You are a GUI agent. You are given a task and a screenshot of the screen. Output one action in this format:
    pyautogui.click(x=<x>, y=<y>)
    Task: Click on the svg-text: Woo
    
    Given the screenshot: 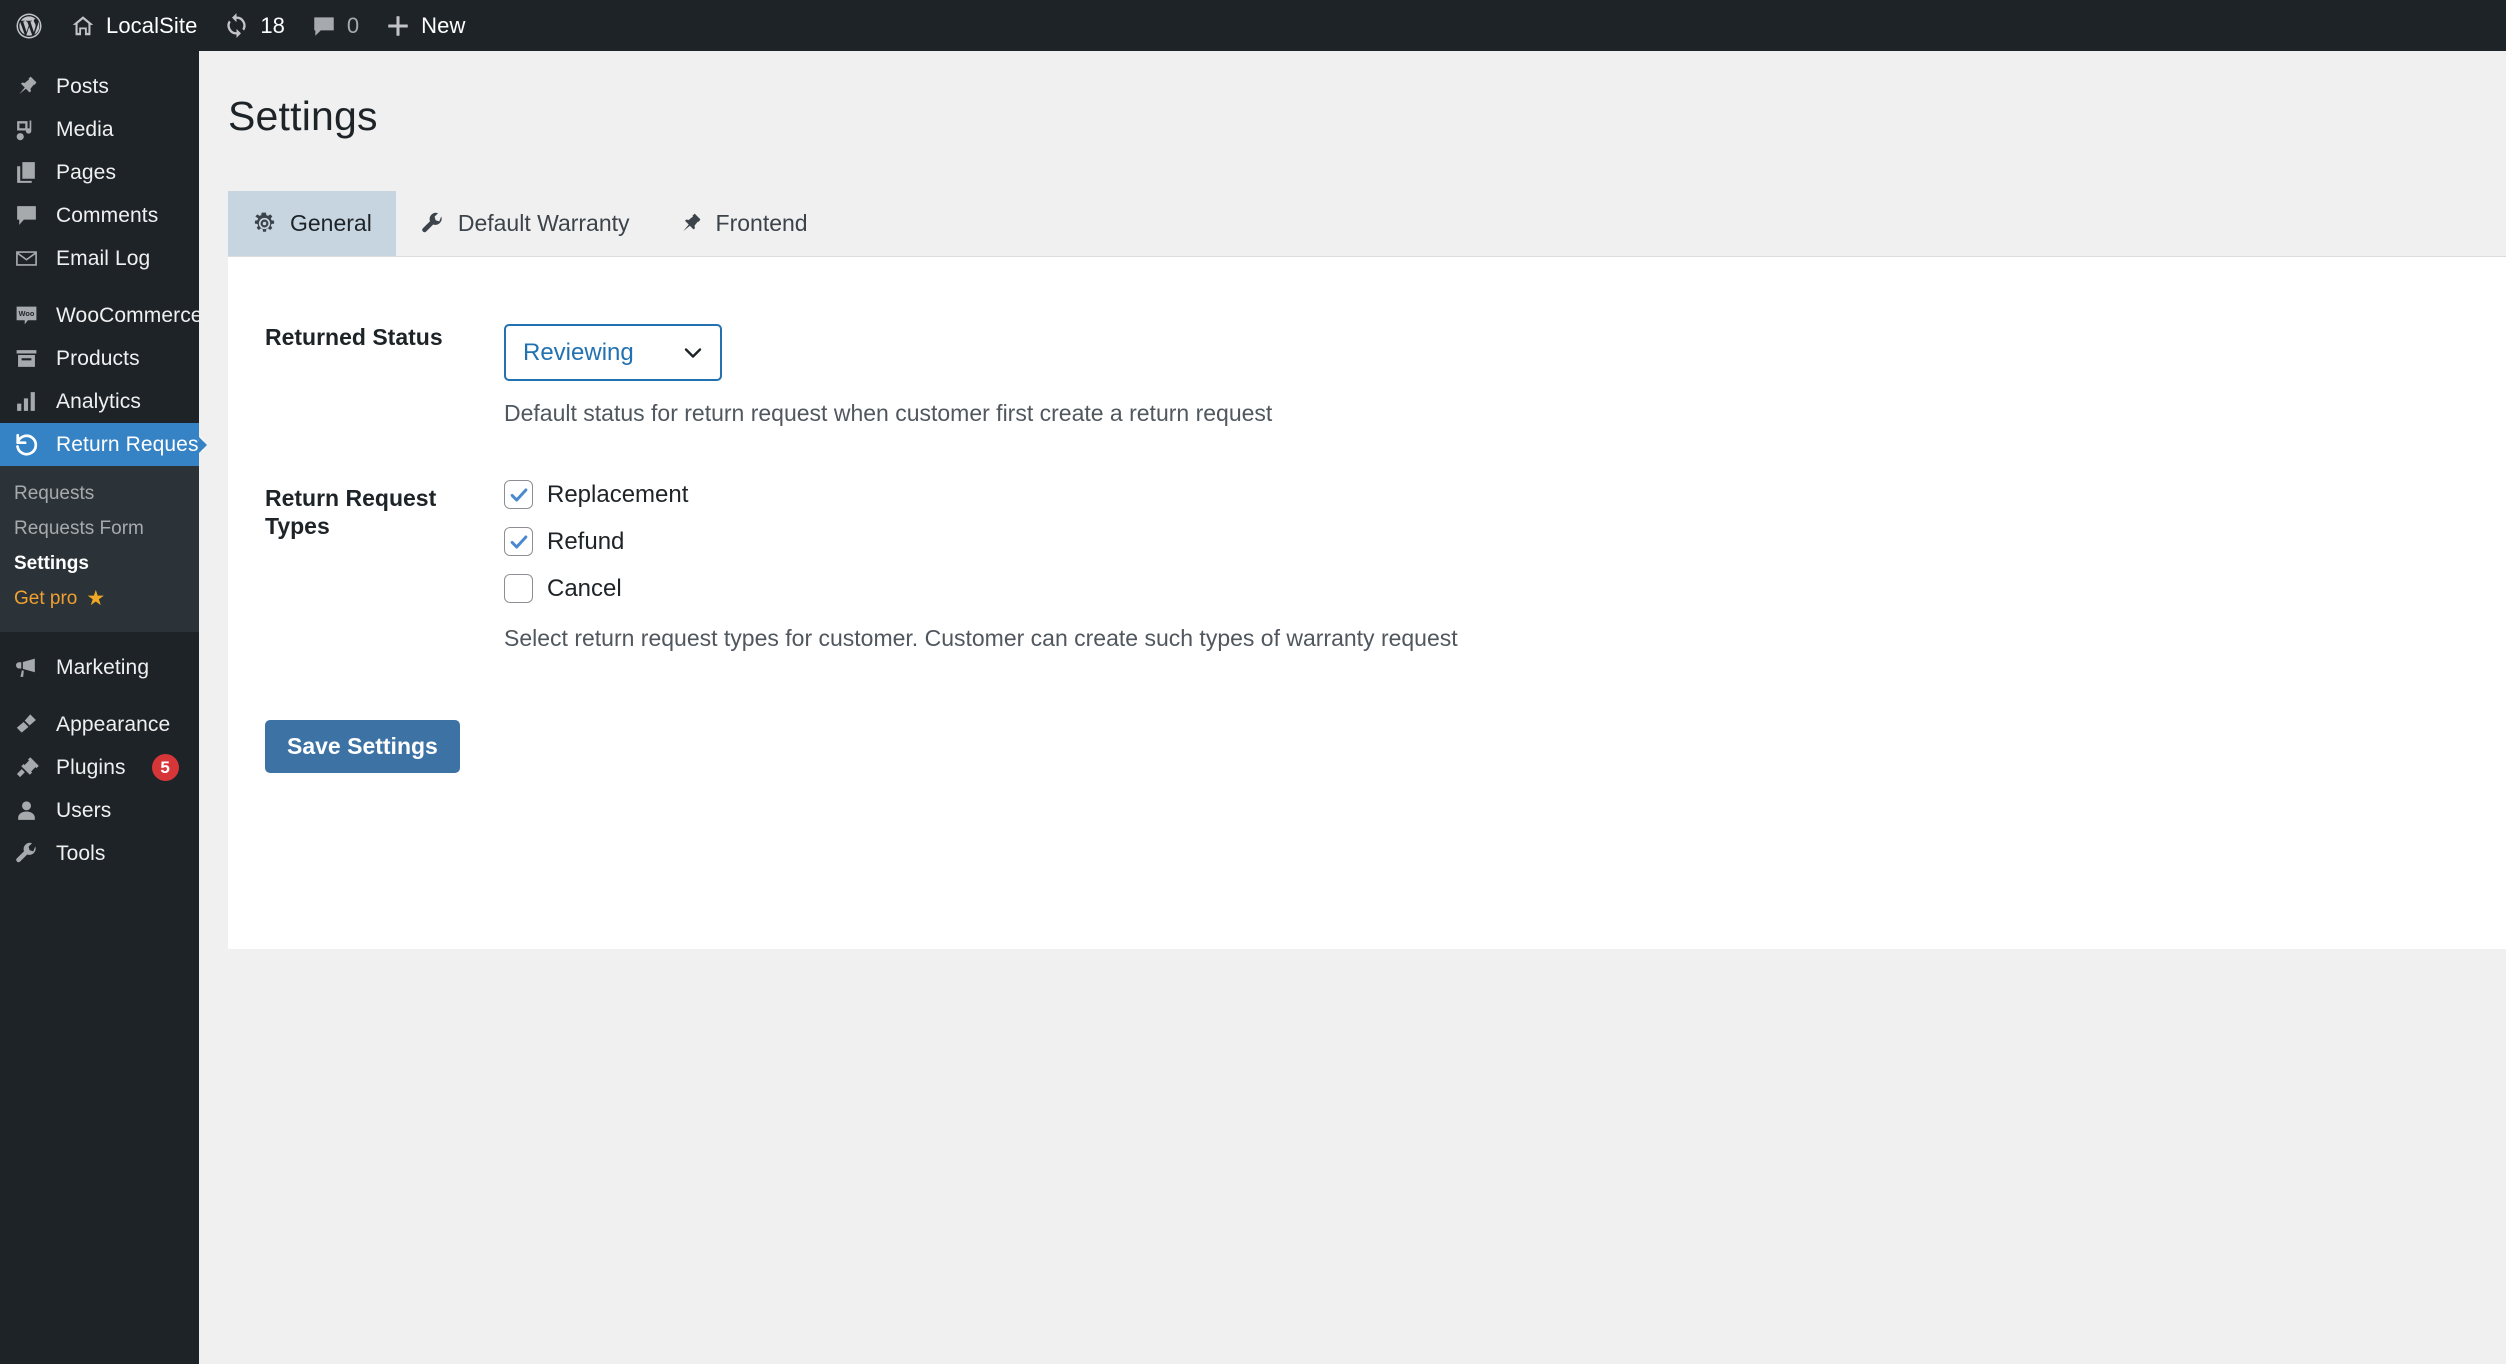 What is the action you would take?
    pyautogui.click(x=26, y=313)
    